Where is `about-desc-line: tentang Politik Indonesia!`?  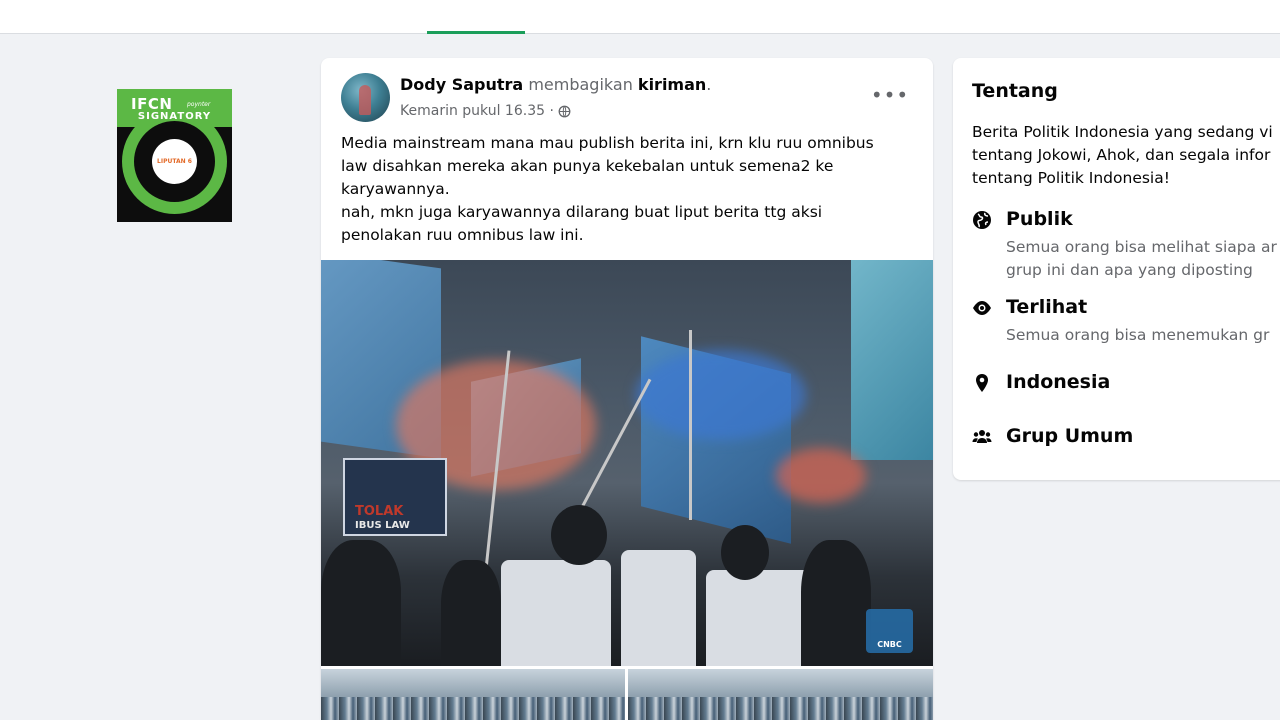 about-desc-line: tentang Politik Indonesia! is located at coordinates (1071, 178).